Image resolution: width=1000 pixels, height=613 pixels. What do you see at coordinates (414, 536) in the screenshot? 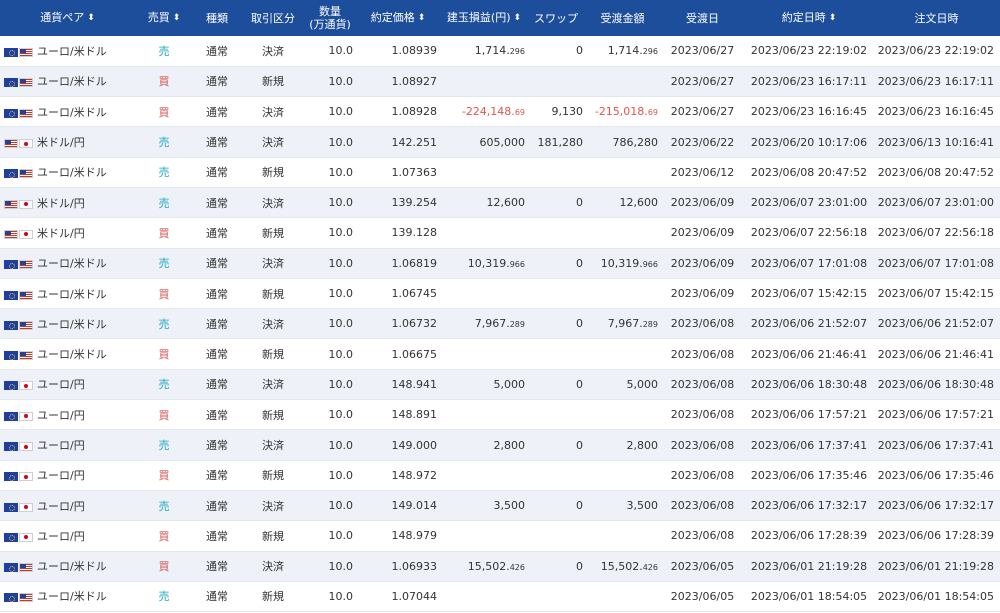
I see `price-cell: 148.979` at bounding box center [414, 536].